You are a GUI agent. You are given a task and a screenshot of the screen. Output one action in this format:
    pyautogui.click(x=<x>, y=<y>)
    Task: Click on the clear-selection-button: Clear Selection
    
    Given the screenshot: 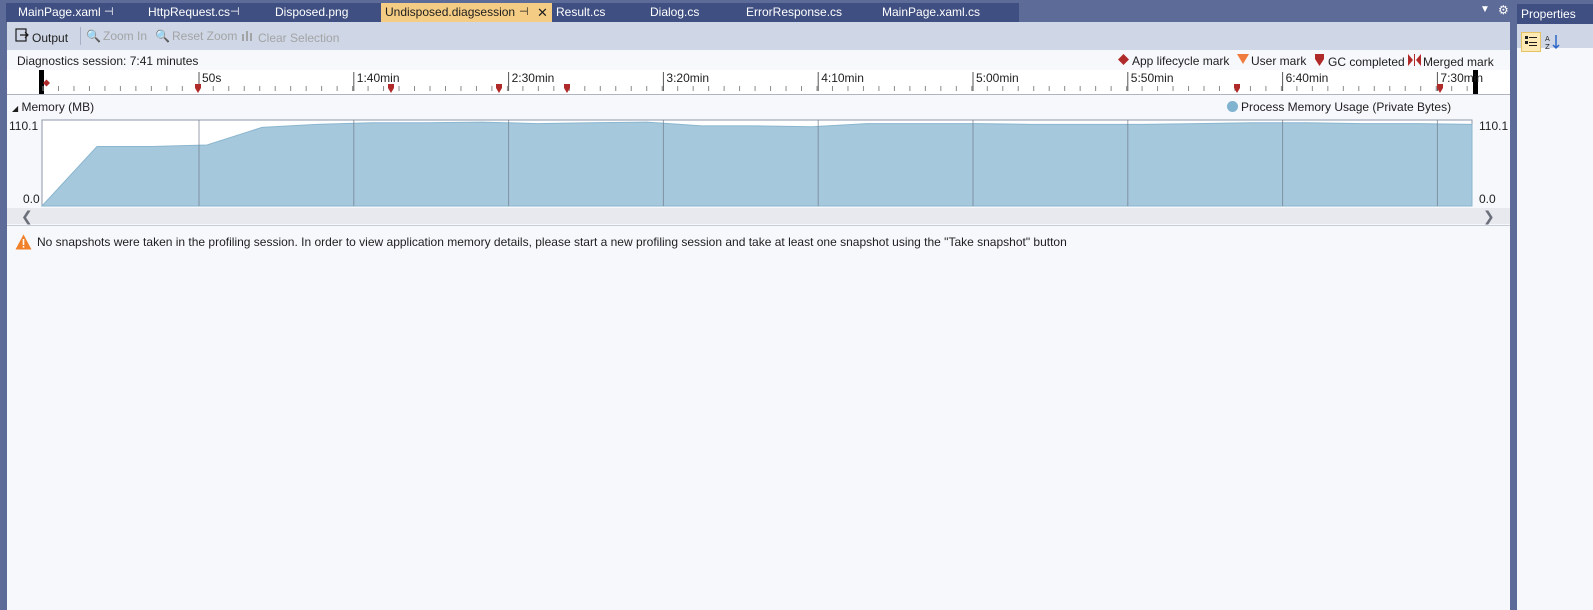 What is the action you would take?
    pyautogui.click(x=290, y=37)
    